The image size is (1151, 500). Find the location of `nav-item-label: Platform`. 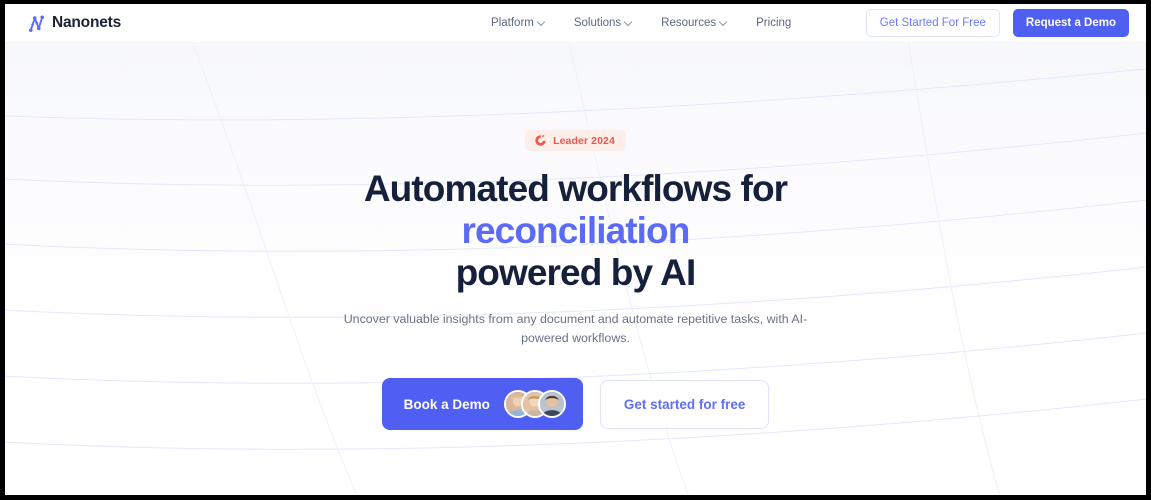

nav-item-label: Platform is located at coordinates (512, 23).